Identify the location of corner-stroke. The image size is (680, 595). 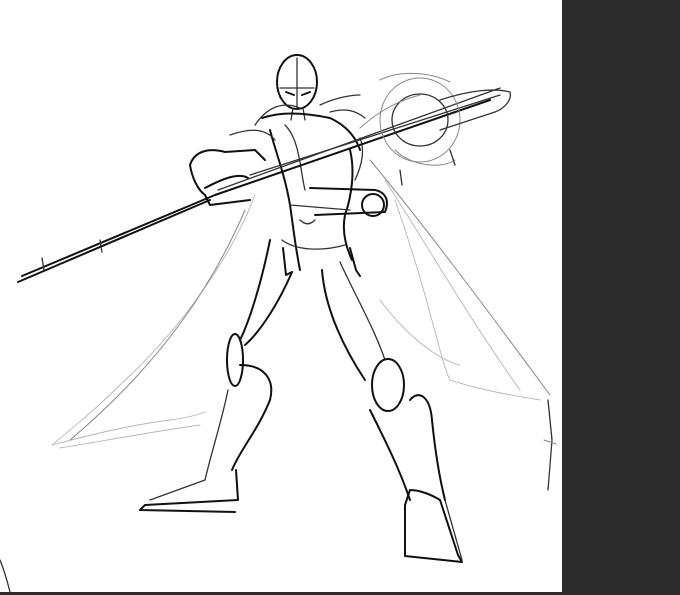
(5, 575).